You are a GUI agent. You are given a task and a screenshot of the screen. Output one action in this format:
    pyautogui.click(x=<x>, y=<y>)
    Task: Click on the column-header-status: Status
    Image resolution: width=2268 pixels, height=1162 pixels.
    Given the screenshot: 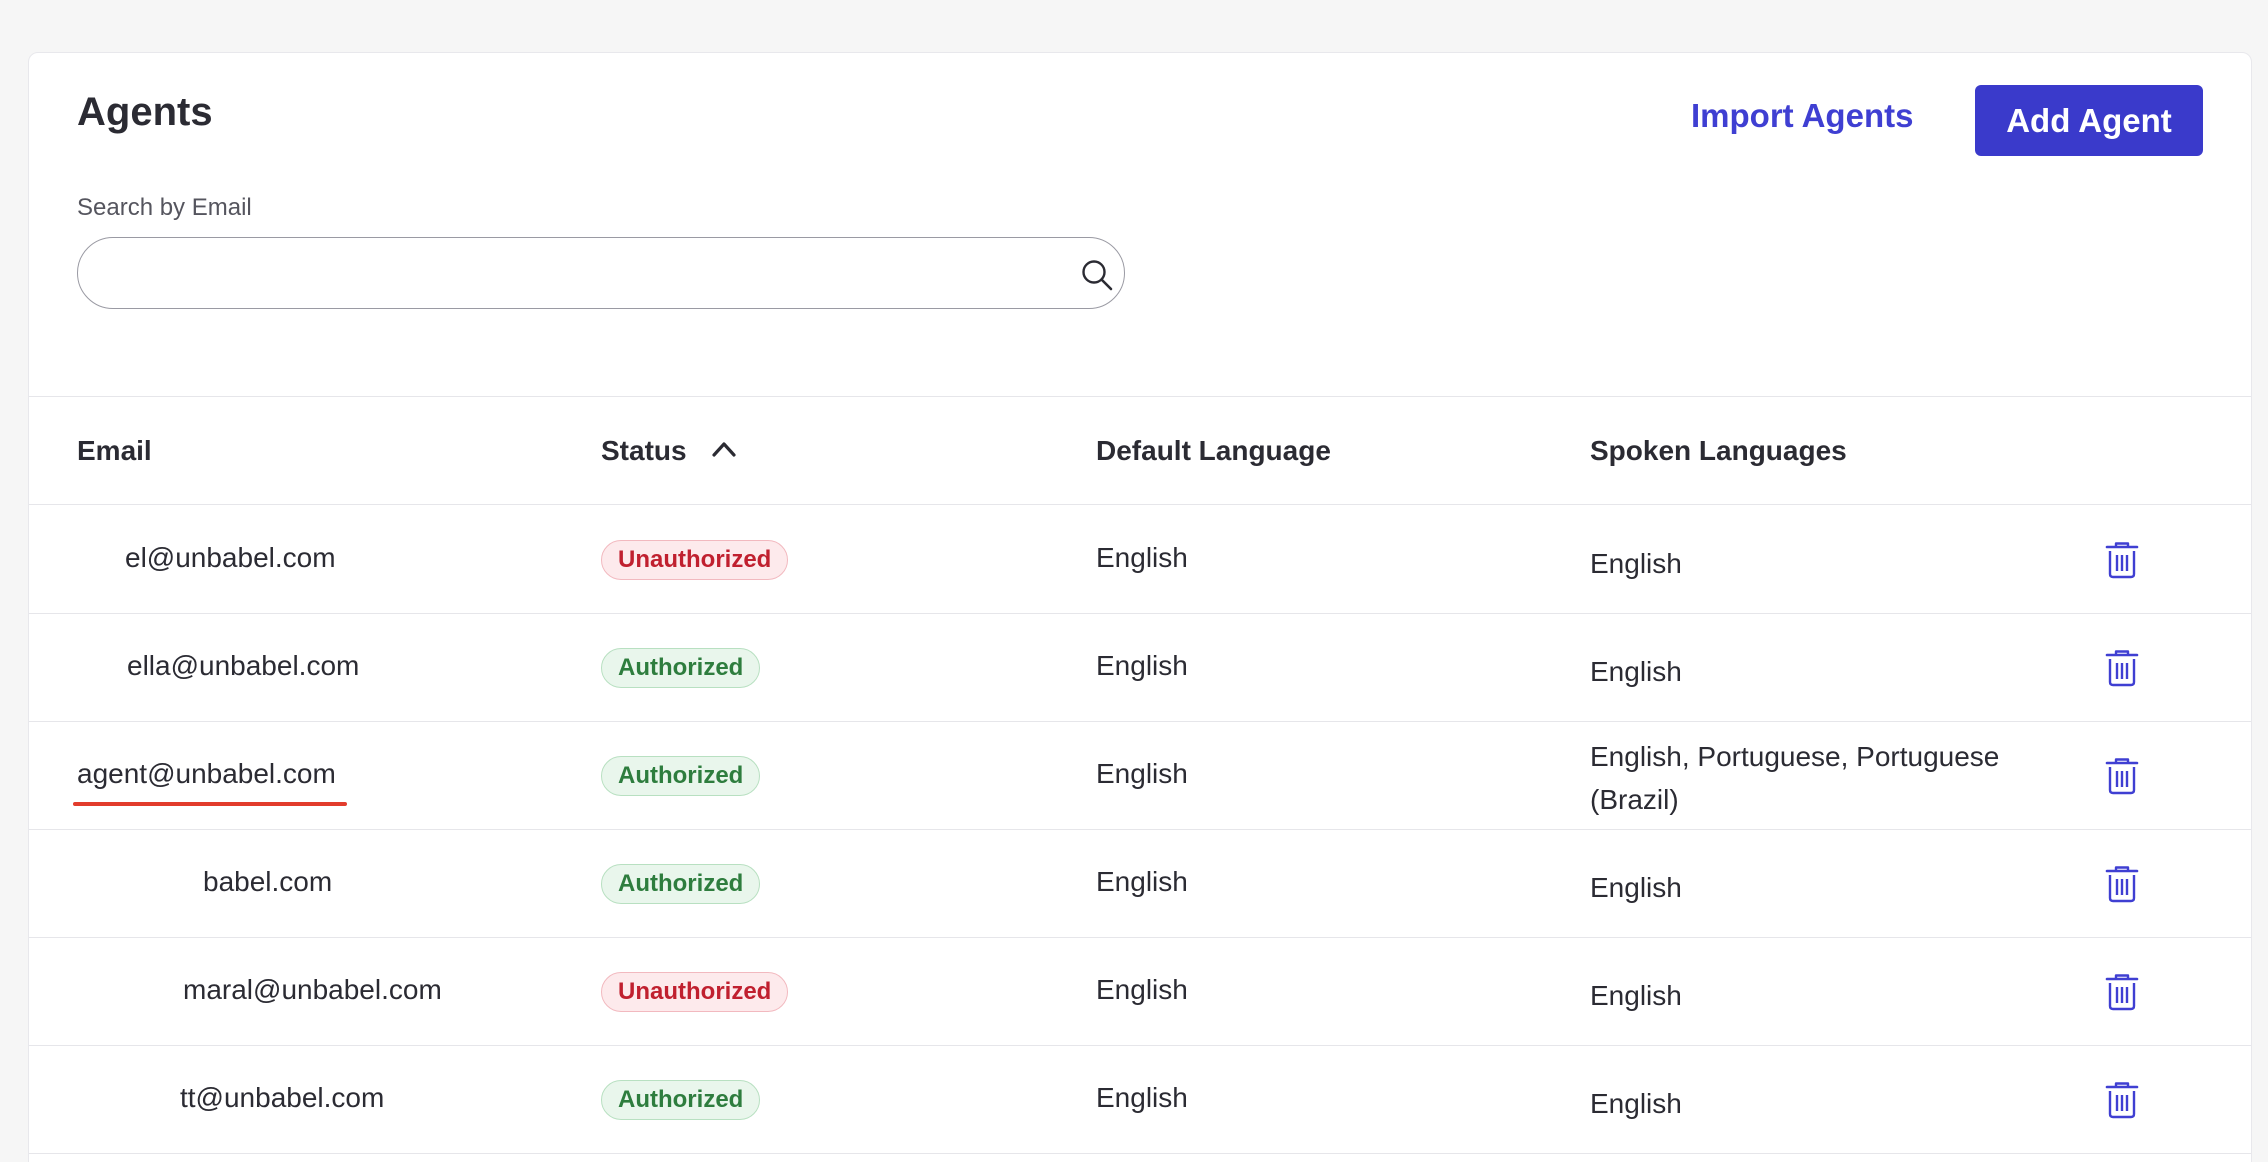 What is the action you would take?
    pyautogui.click(x=644, y=451)
    